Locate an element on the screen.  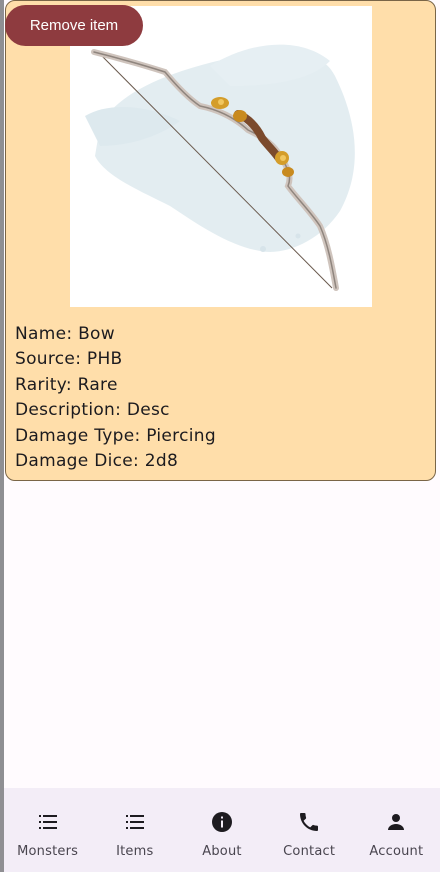
nav-item-monsters: Monsters is located at coordinates (47, 823).